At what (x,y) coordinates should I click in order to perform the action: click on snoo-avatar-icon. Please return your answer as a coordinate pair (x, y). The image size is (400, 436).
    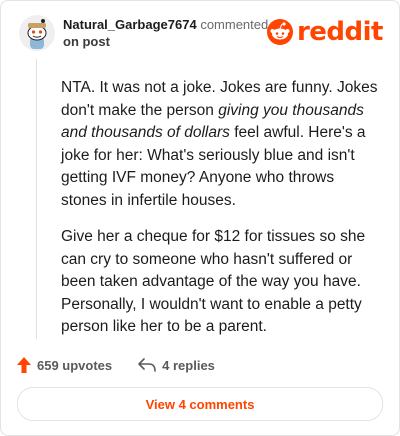
    Looking at the image, I should click on (37, 33).